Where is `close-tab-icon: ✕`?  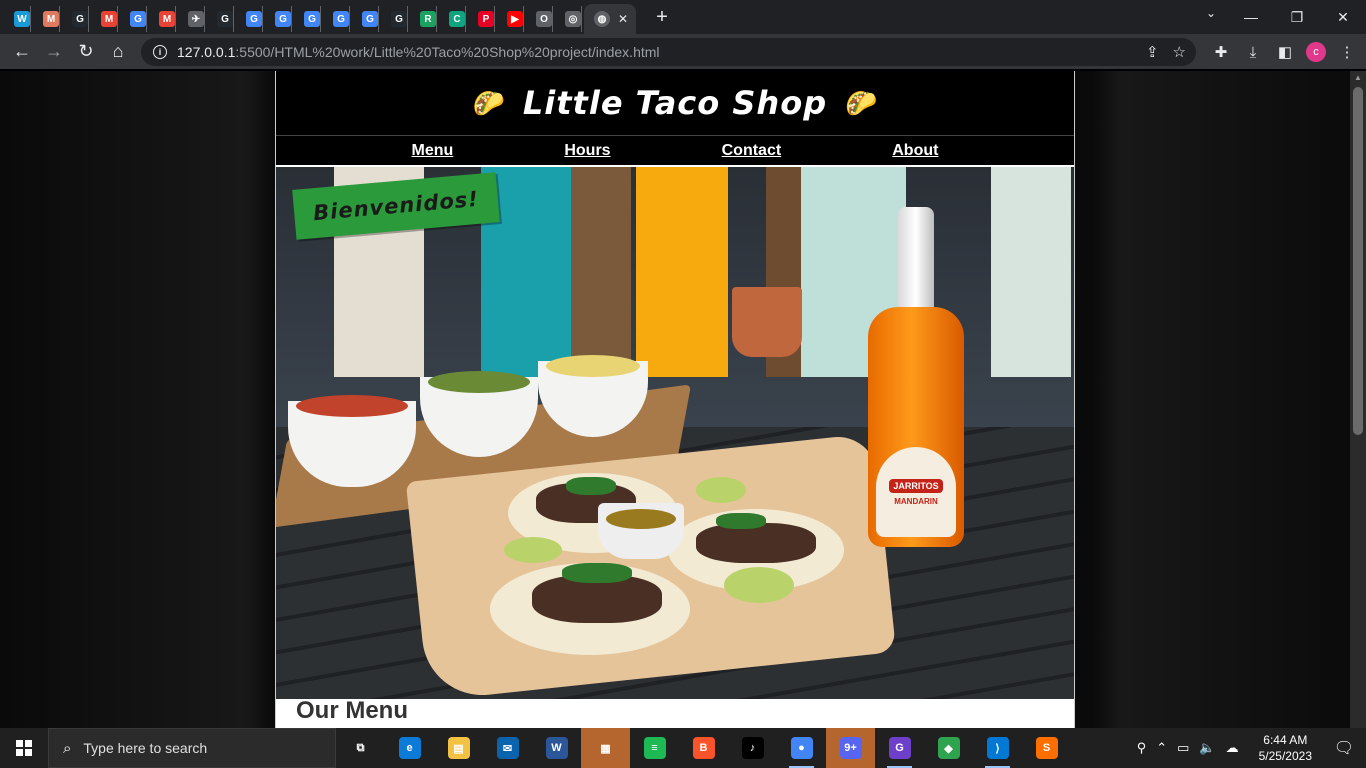
close-tab-icon: ✕ is located at coordinates (623, 19).